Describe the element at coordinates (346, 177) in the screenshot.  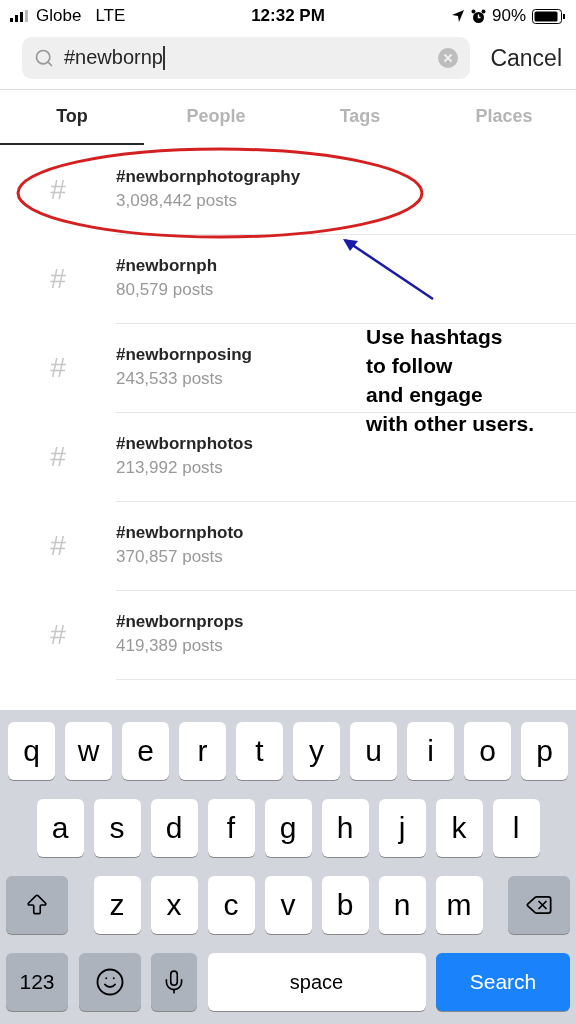
I see `hashtag-name: #newbornphotography` at that location.